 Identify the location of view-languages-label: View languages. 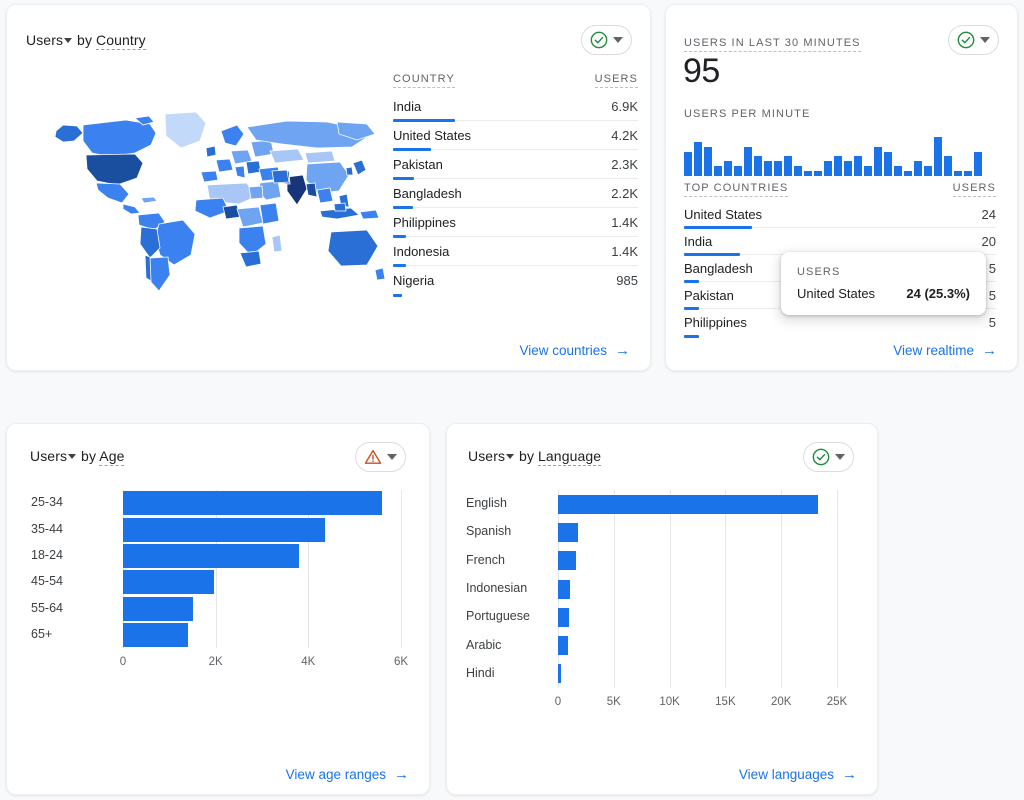
(786, 774).